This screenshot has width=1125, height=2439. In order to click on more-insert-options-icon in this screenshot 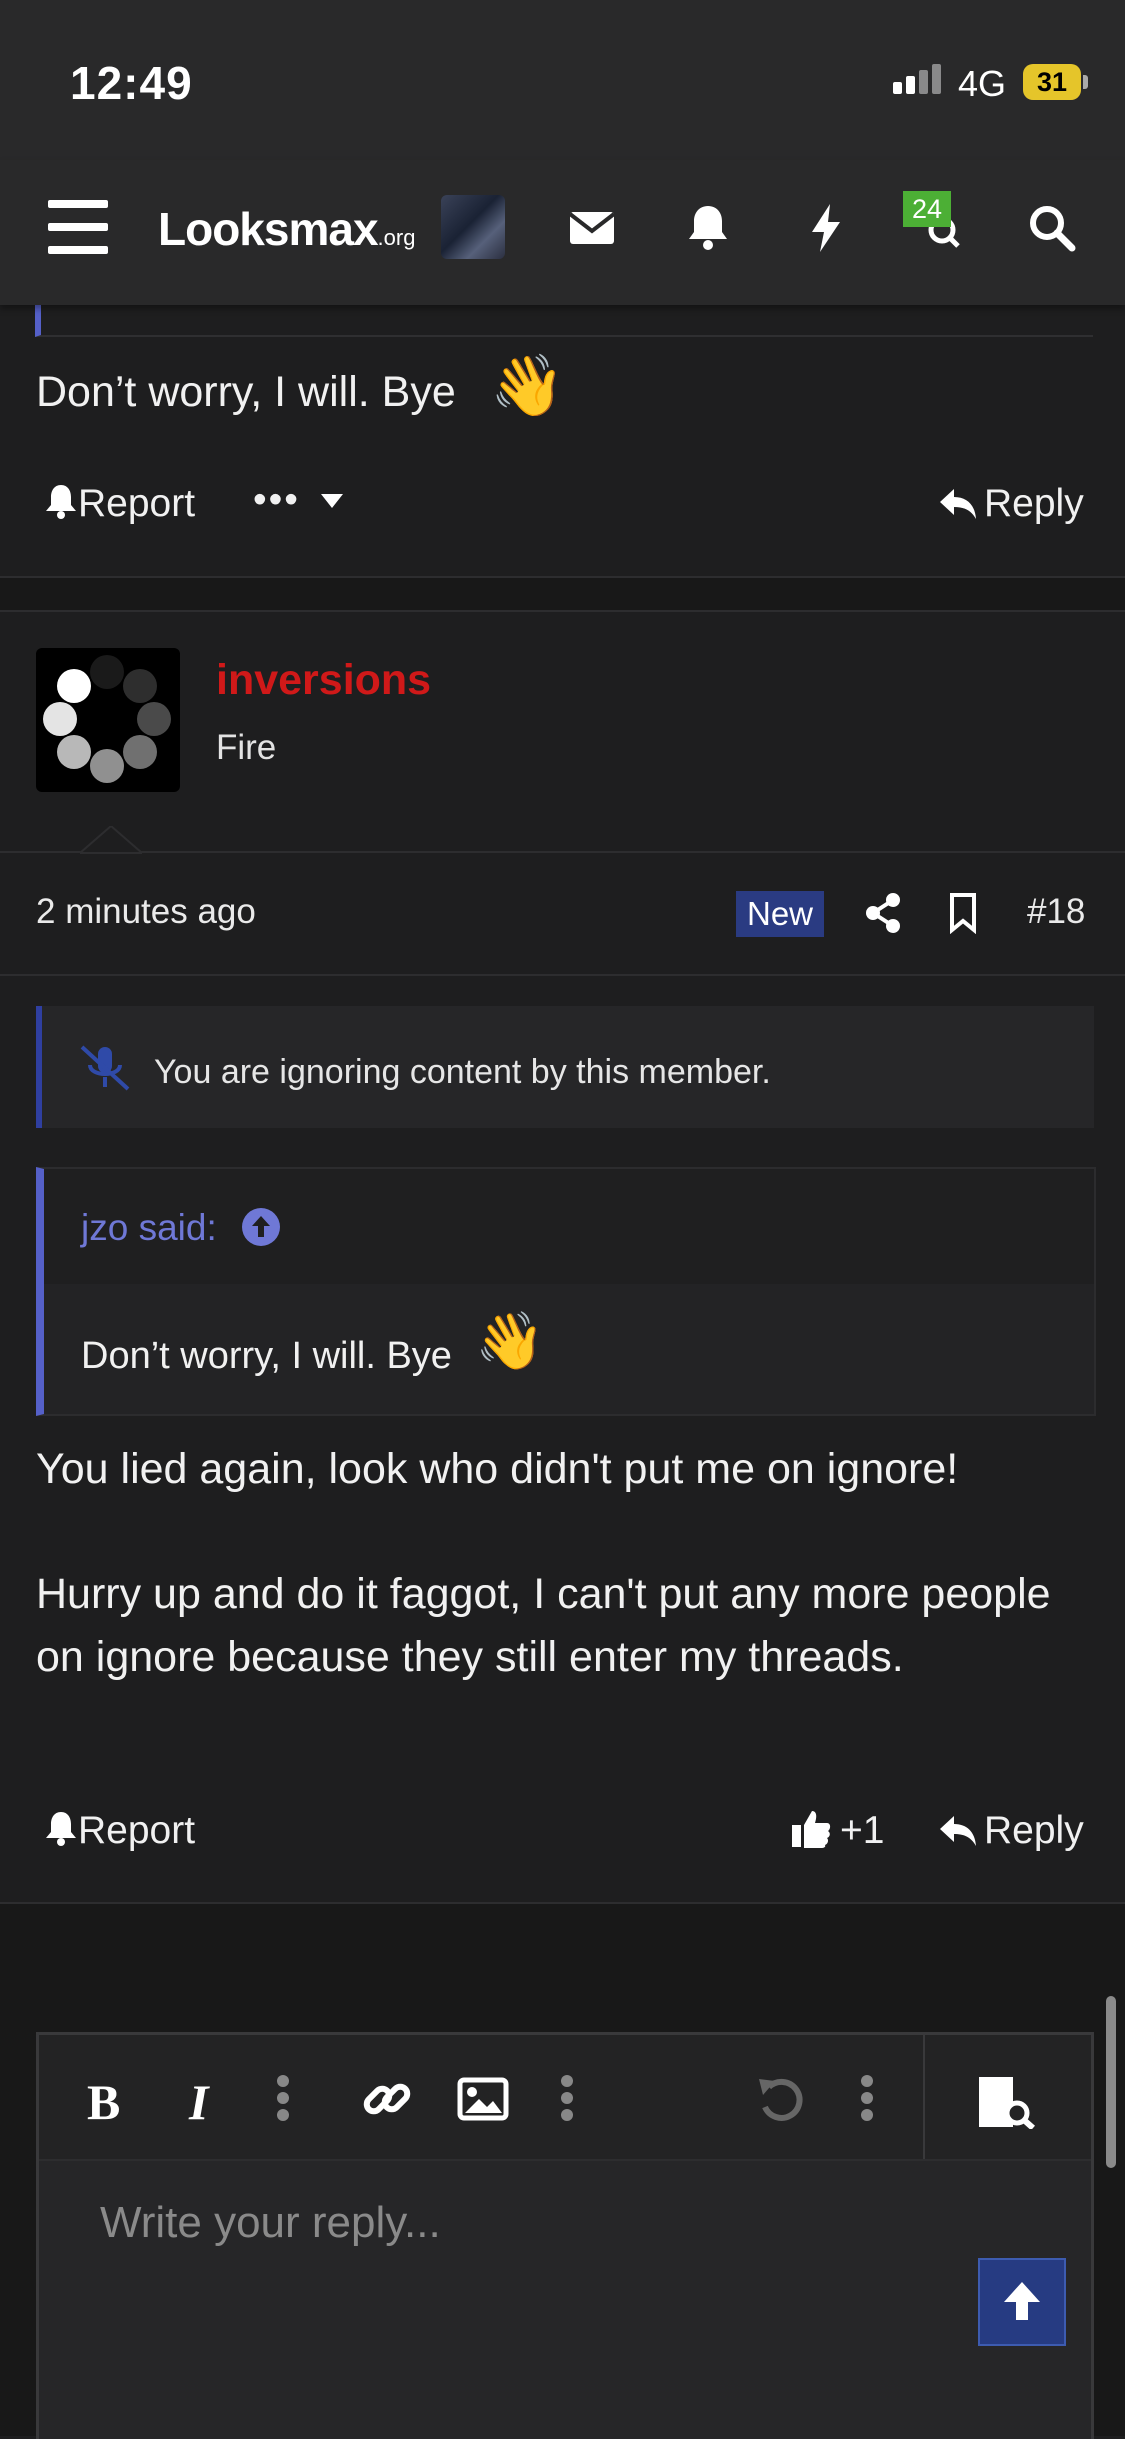, I will do `click(567, 2098)`.